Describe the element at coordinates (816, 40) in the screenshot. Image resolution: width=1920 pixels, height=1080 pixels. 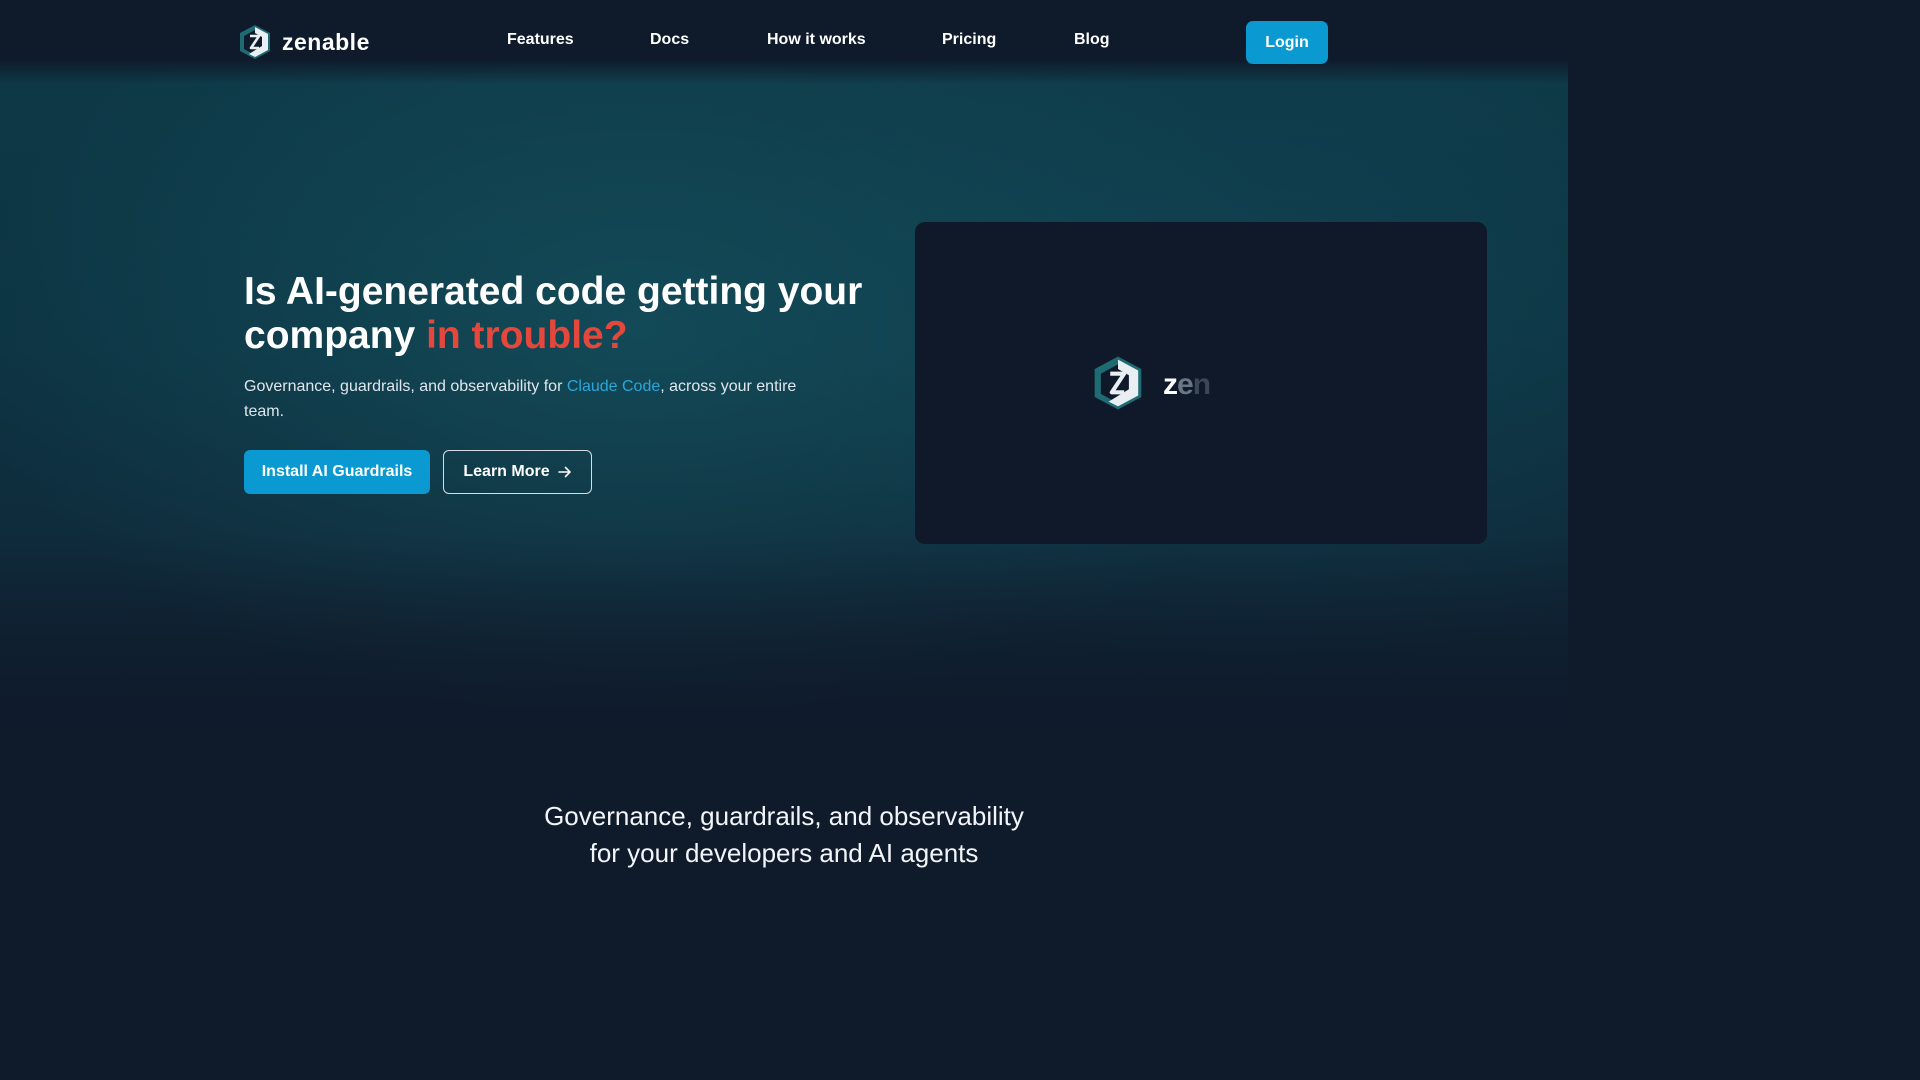
I see `nav-how-it-works: How it works` at that location.